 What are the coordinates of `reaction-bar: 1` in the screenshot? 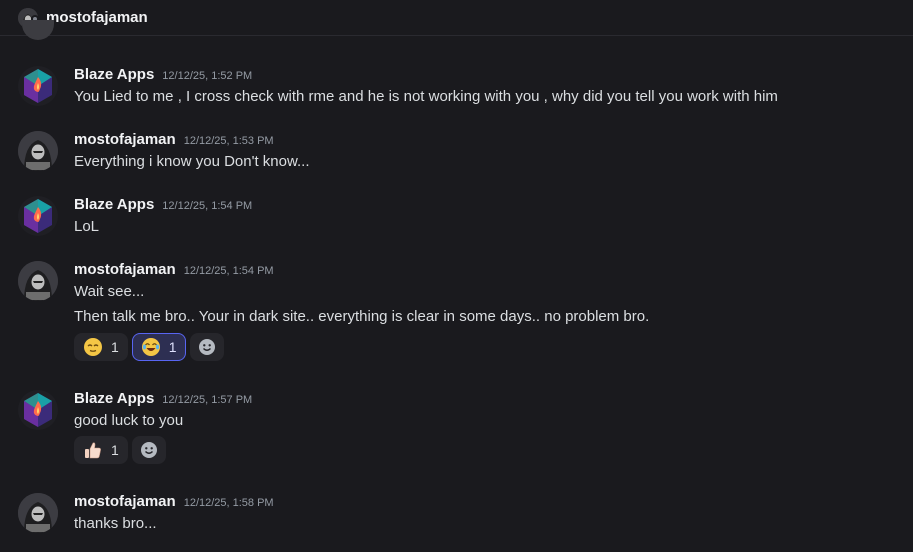 It's located at (120, 450).